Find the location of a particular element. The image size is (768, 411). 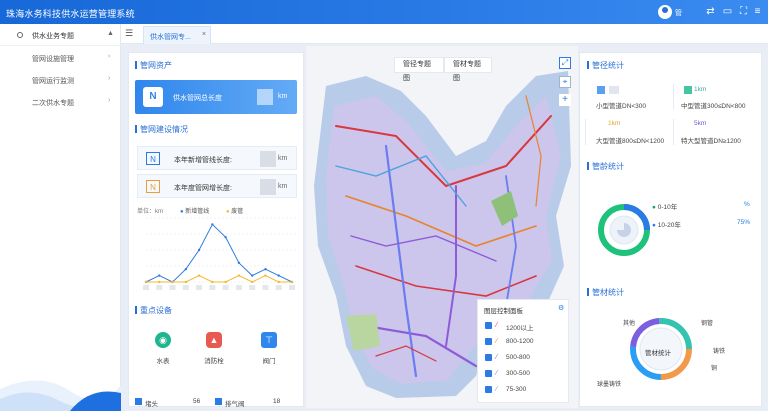

diameter-xlarge-label: 特大型管道DN≥1200 is located at coordinates (711, 141).